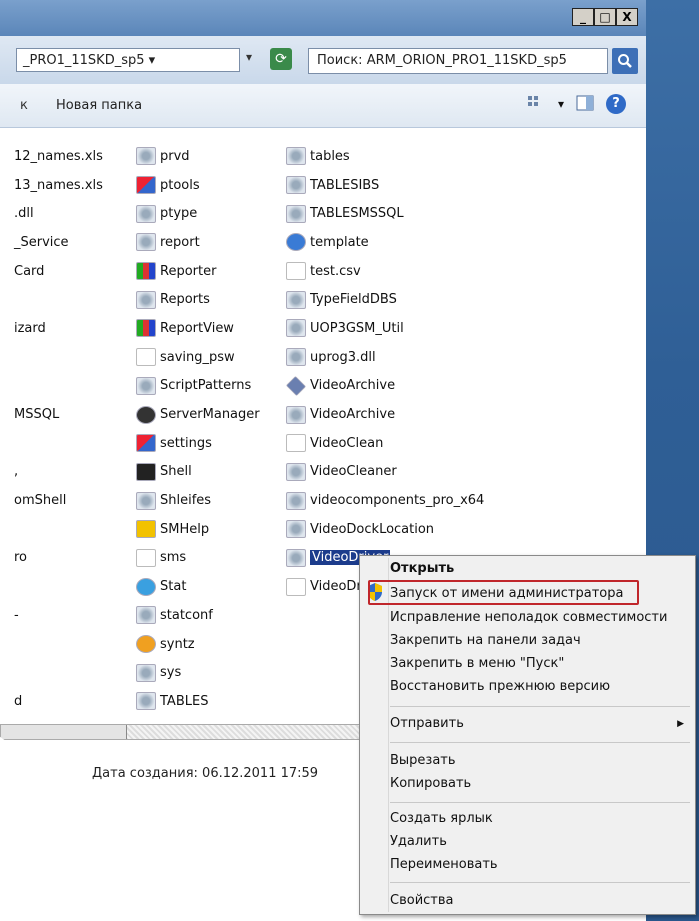  What do you see at coordinates (627, 17) in the screenshot?
I see `close-button: X` at bounding box center [627, 17].